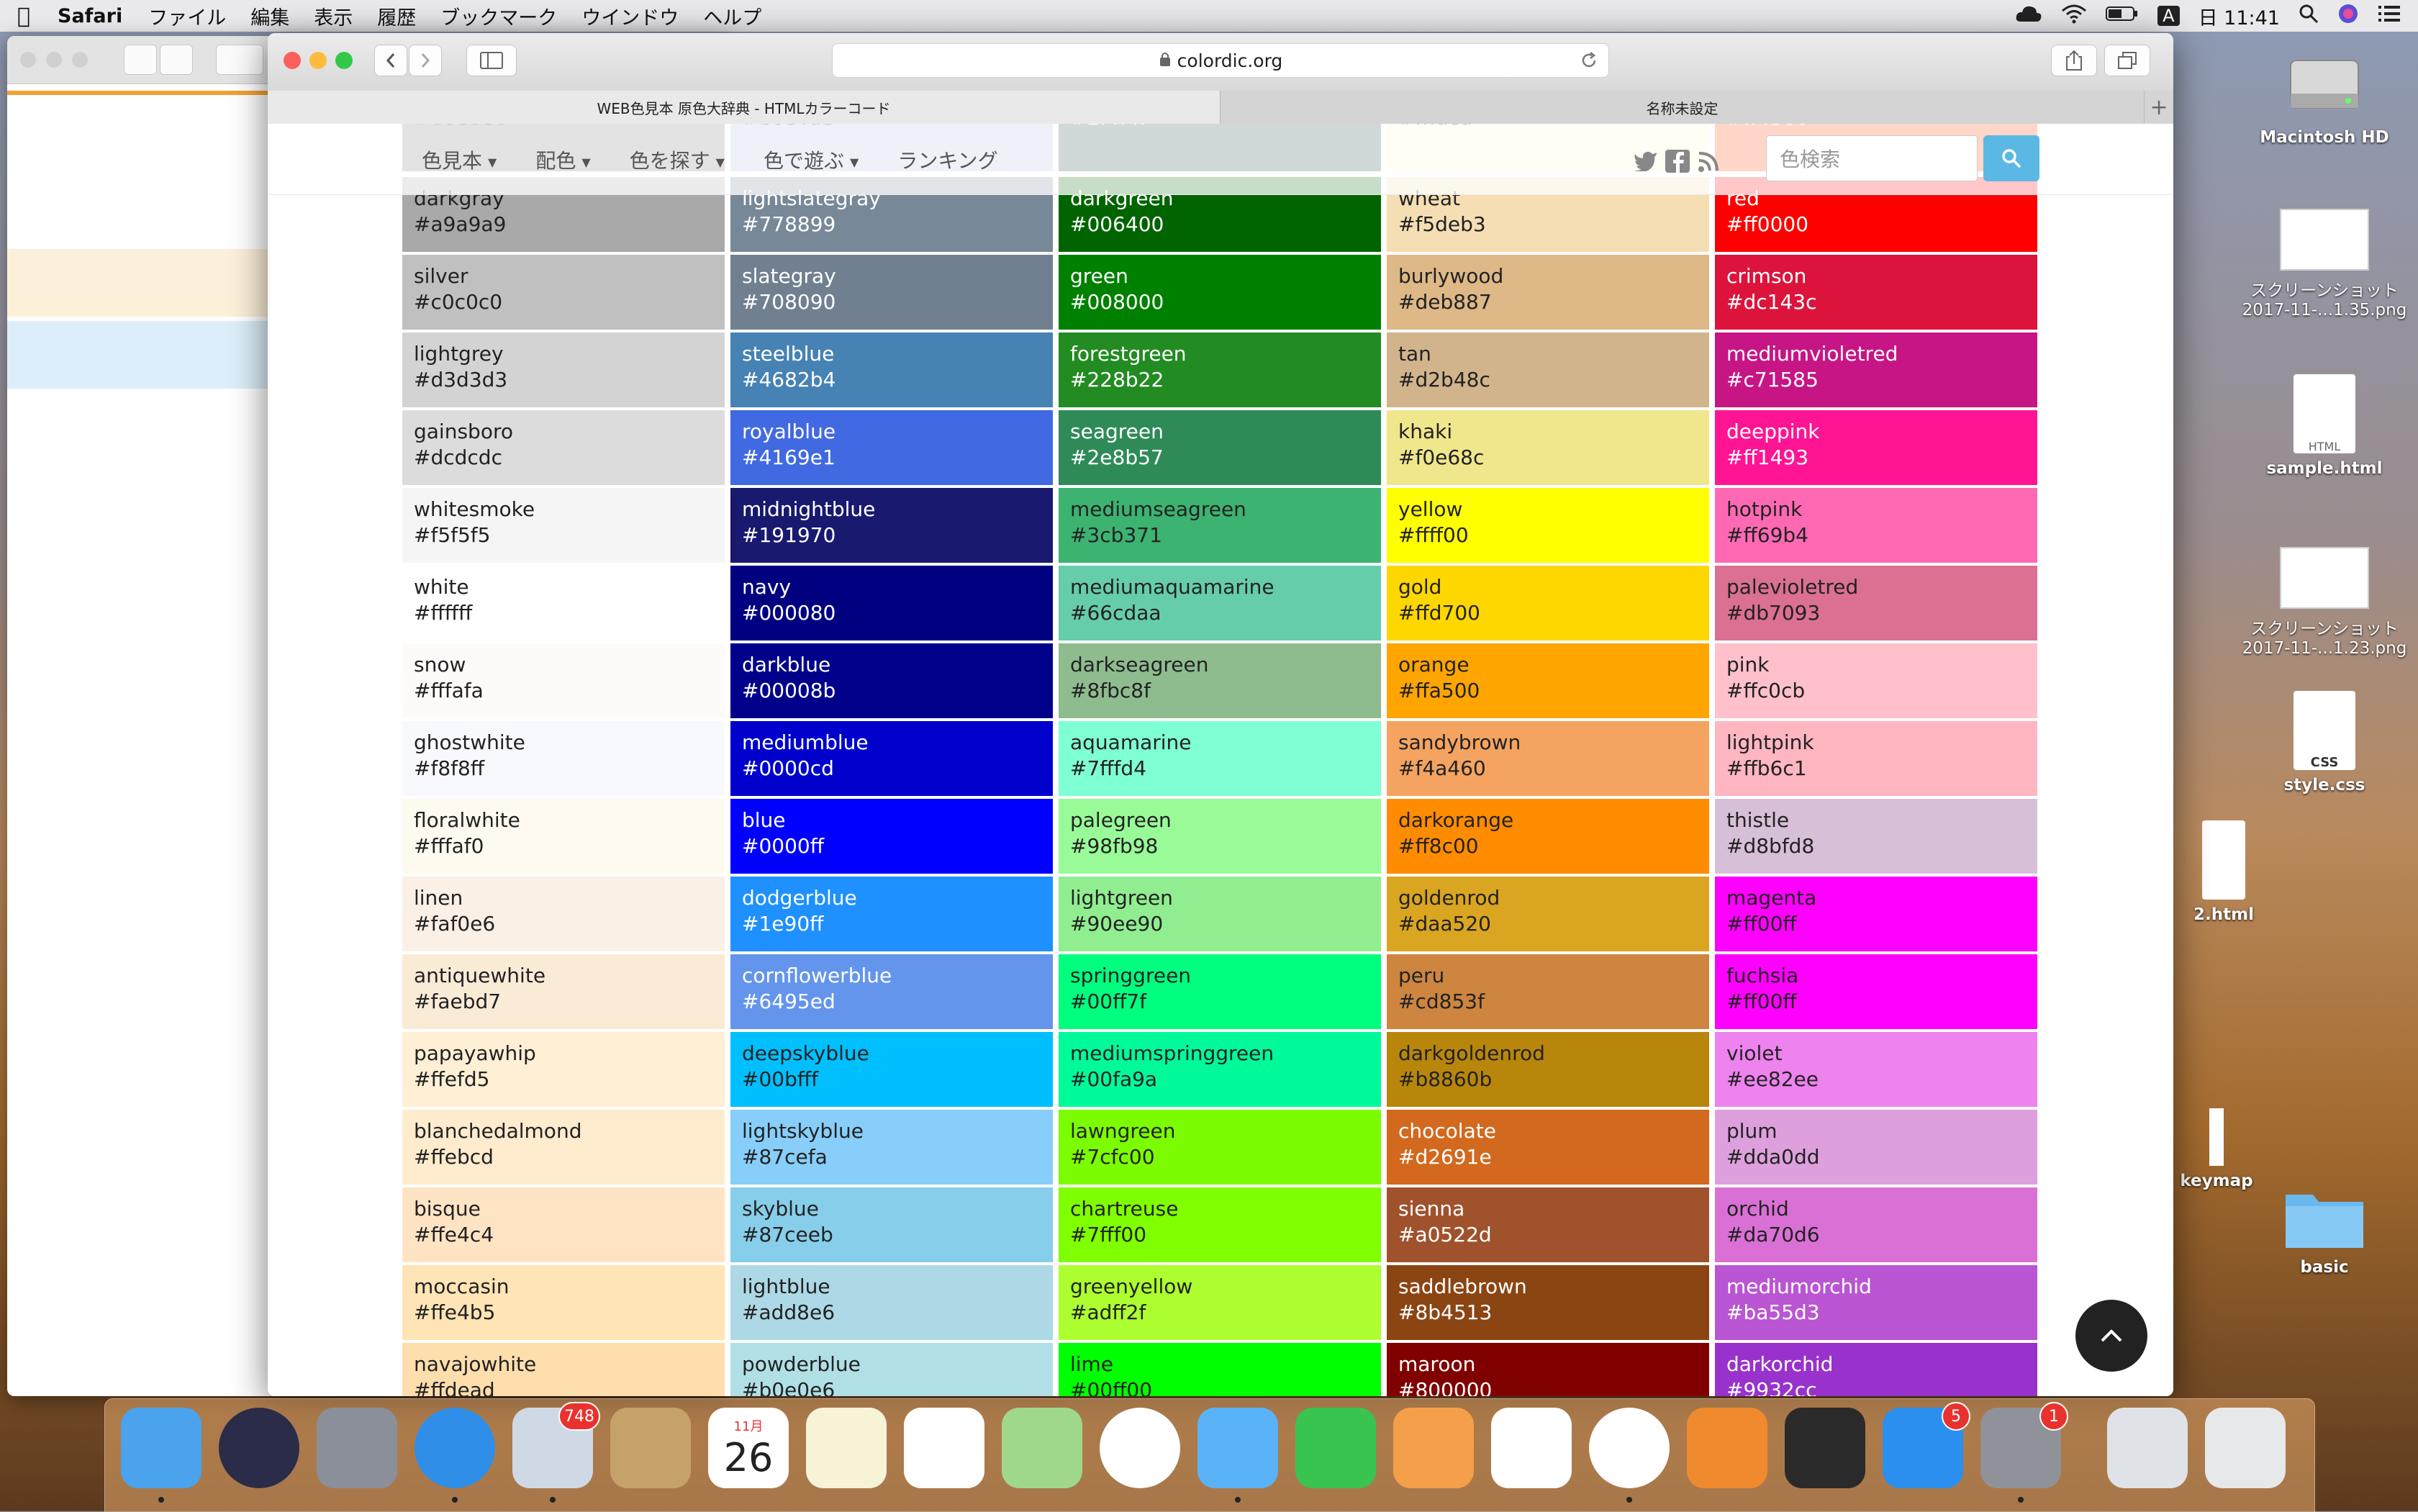 This screenshot has height=1512, width=2418. What do you see at coordinates (891, 1302) in the screenshot?
I see `color-swatch: lightblue #add8e6` at bounding box center [891, 1302].